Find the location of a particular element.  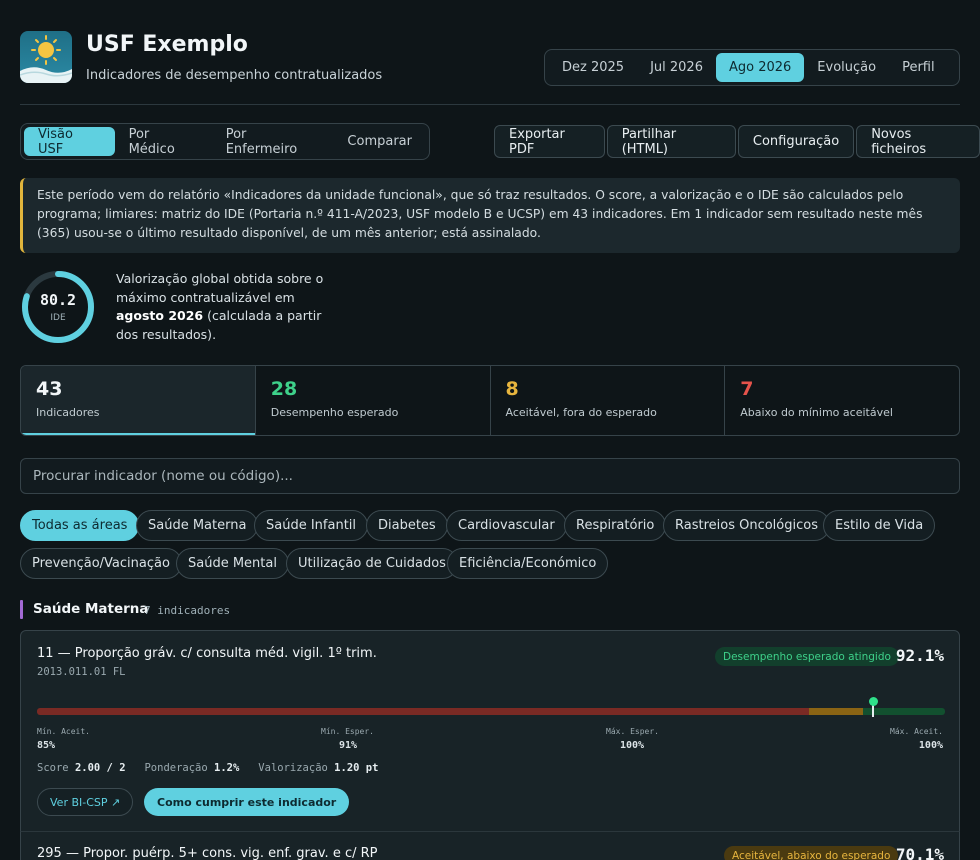

stat-indicadores: 43 Indicadores is located at coordinates (138, 400).